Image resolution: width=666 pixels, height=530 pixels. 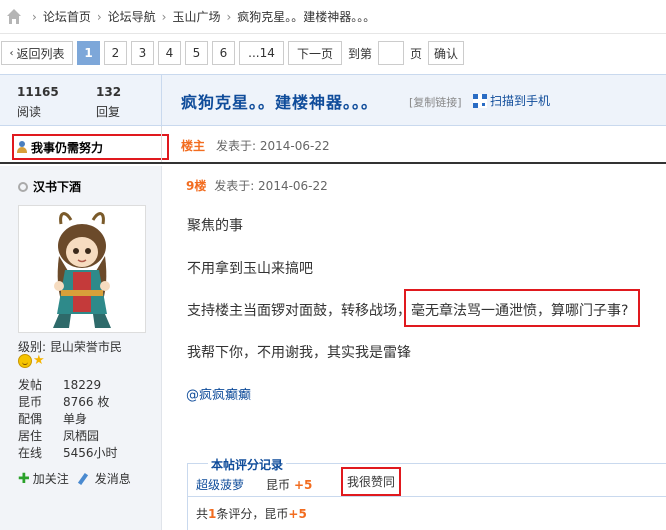 What do you see at coordinates (161, 144) in the screenshot?
I see `op-divider` at bounding box center [161, 144].